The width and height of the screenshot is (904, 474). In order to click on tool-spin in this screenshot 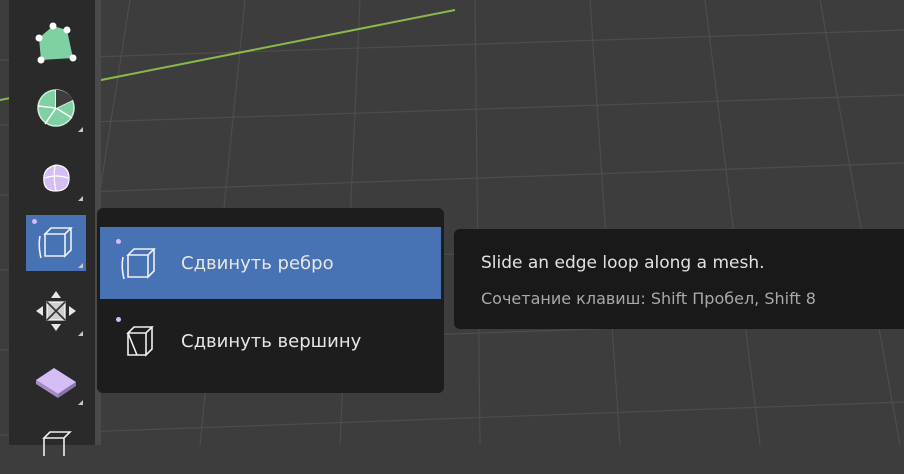, I will do `click(56, 107)`.